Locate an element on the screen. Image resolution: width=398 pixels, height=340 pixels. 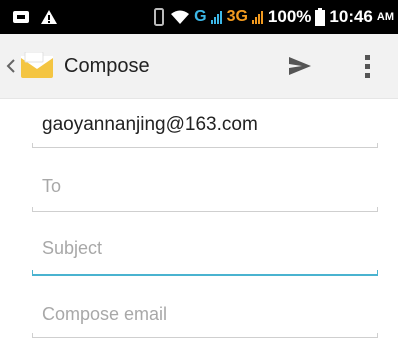
clock: 10:46 is located at coordinates (351, 16).